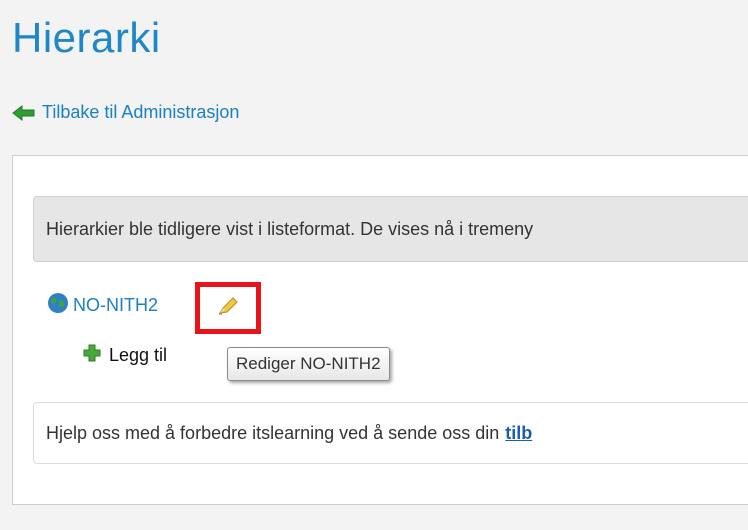  What do you see at coordinates (308, 364) in the screenshot?
I see `edit-tooltip: Rediger NO-NITH2` at bounding box center [308, 364].